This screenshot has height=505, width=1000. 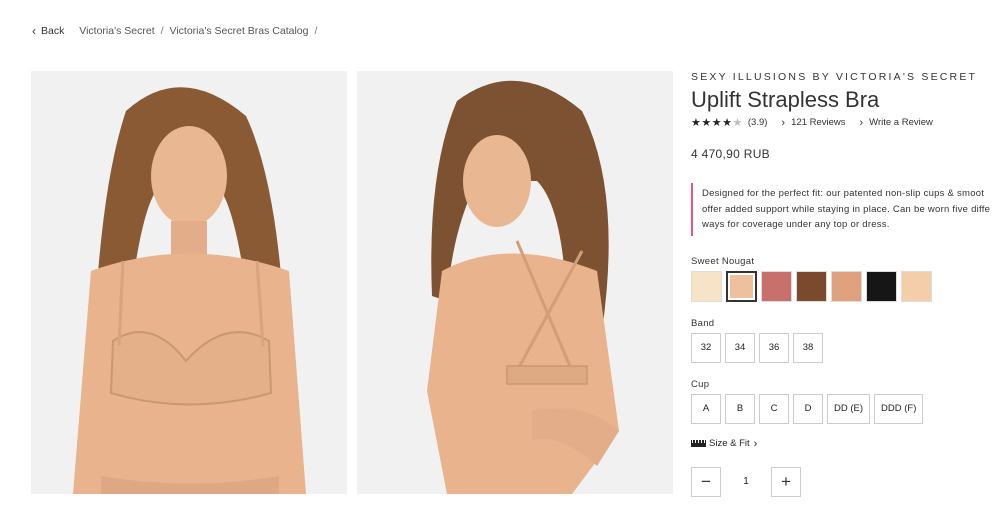 I want to click on quantity-value: 1, so click(x=746, y=481).